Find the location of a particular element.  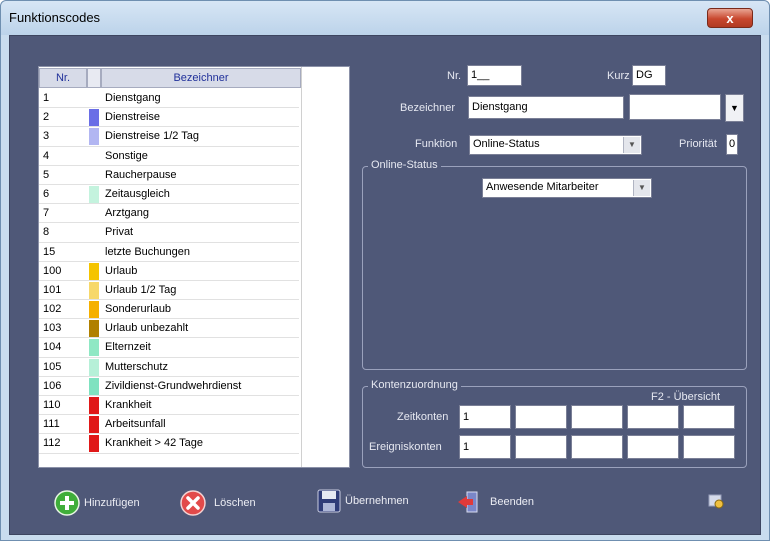

row-name: letzte Buchungen is located at coordinates (148, 251).